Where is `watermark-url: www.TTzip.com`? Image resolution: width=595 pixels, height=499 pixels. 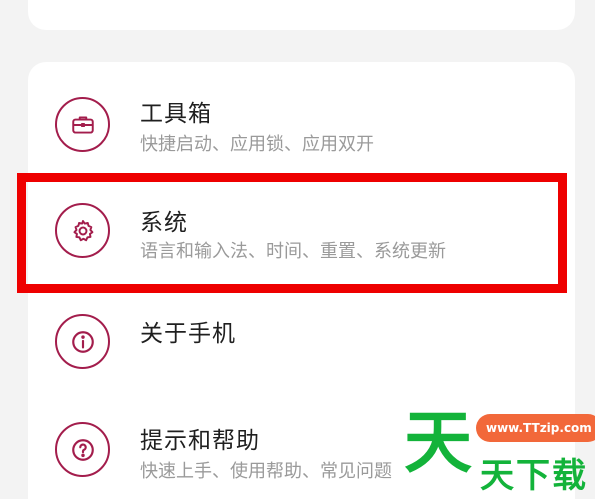 watermark-url: www.TTzip.com is located at coordinates (535, 428).